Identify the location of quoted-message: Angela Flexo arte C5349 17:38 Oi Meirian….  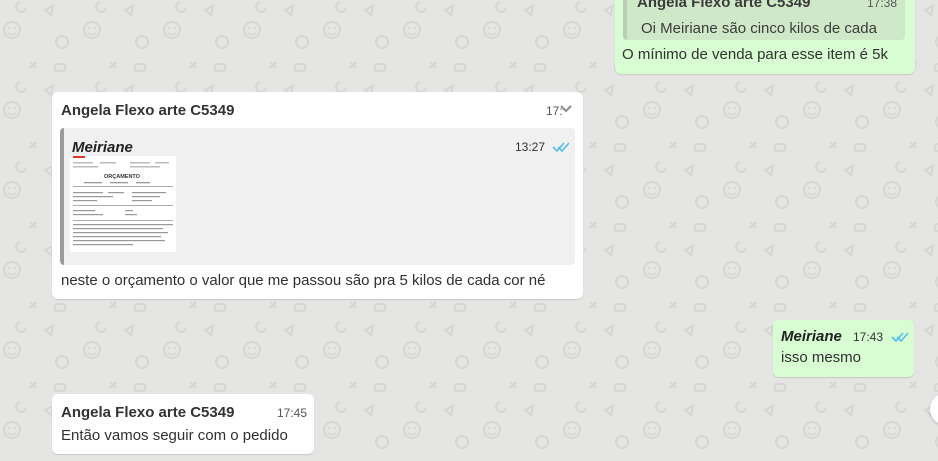
(764, 20).